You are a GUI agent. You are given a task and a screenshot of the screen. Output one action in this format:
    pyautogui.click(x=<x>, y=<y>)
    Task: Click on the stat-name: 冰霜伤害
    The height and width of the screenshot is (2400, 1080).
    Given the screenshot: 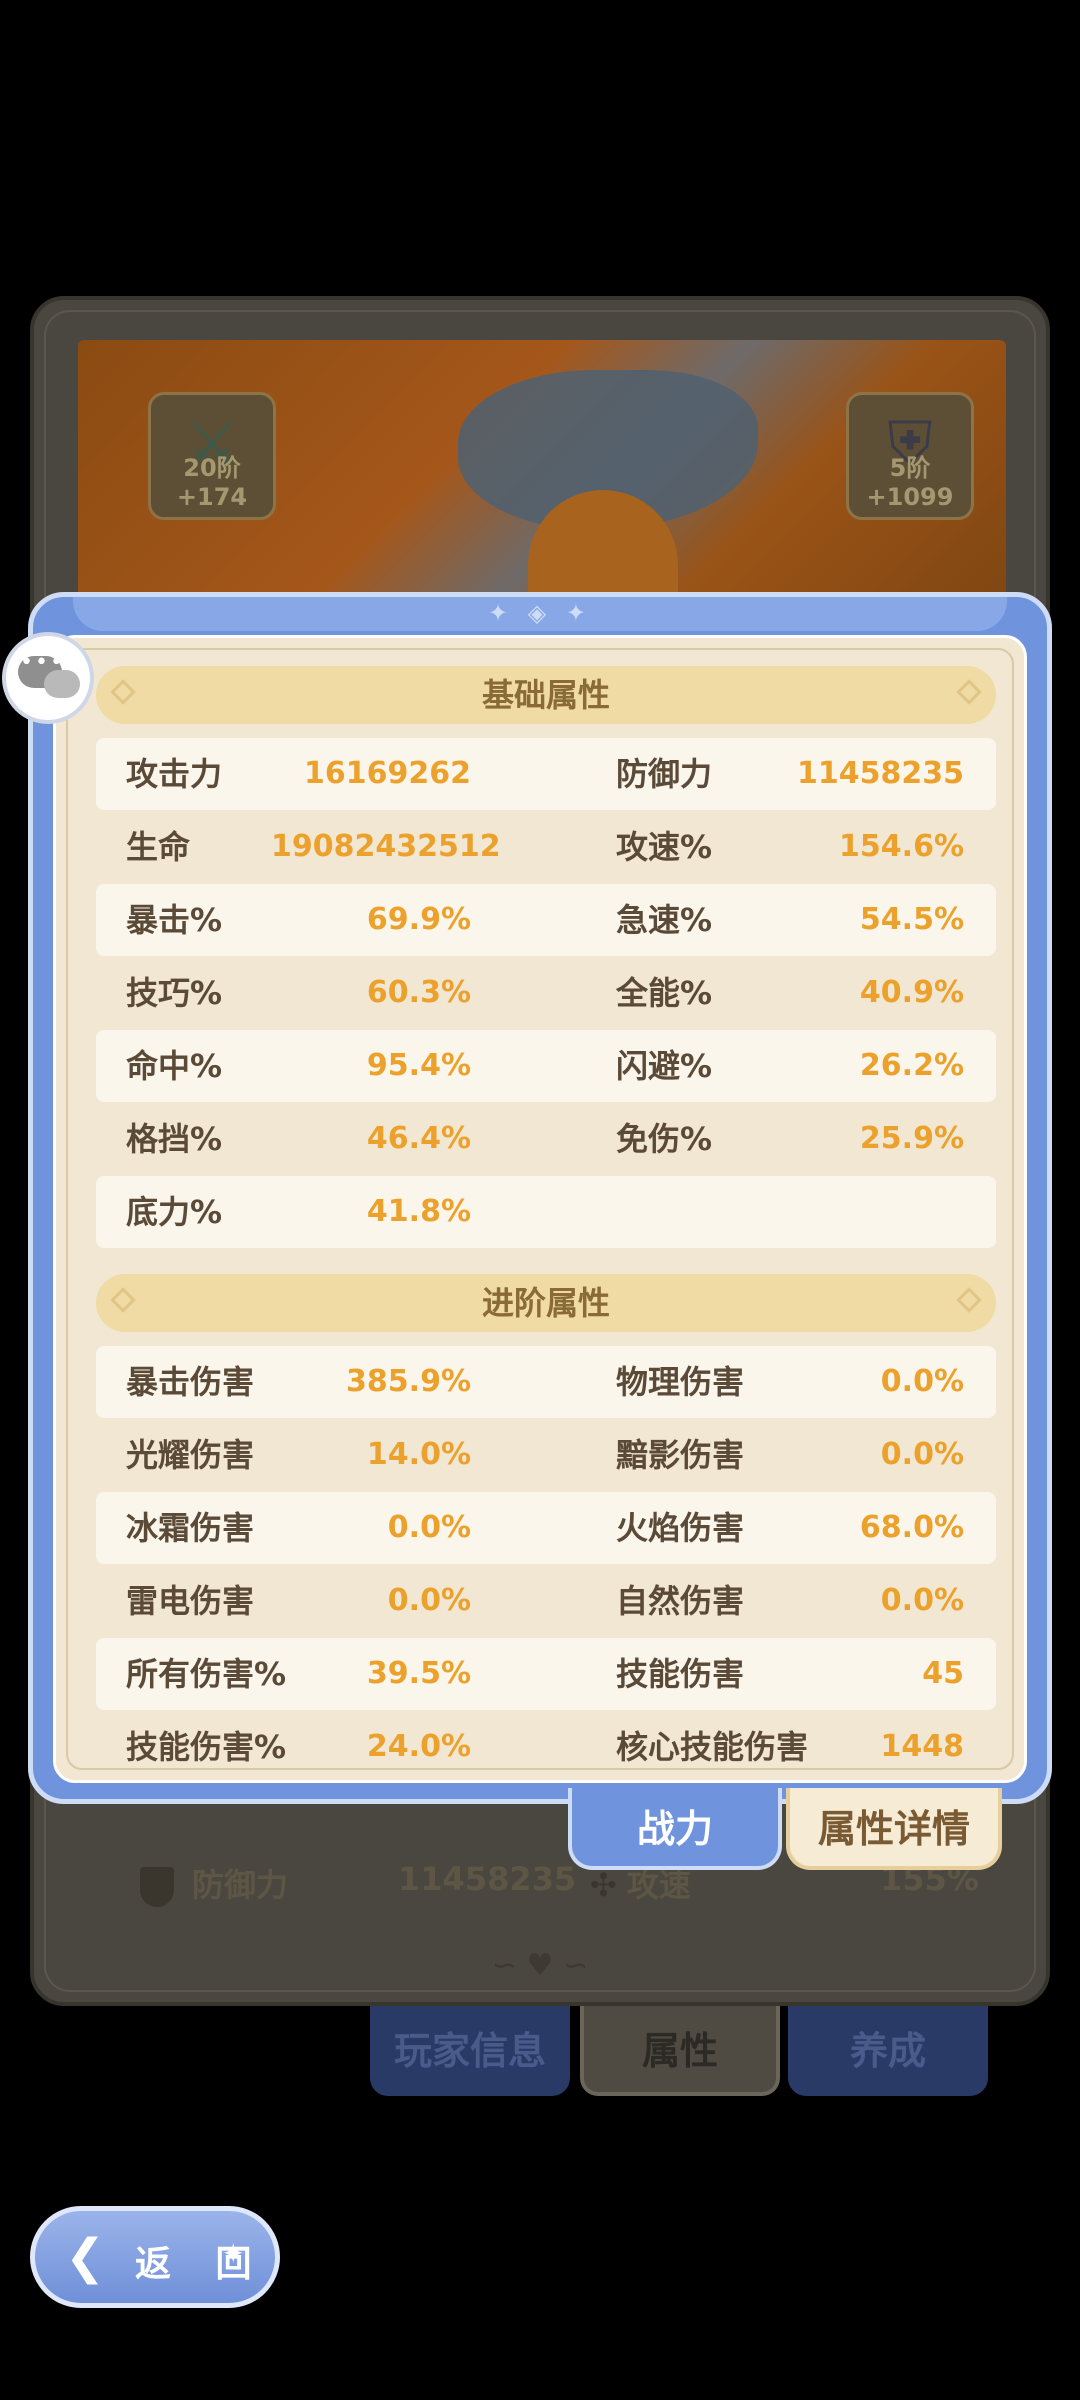 What is the action you would take?
    pyautogui.click(x=190, y=1528)
    